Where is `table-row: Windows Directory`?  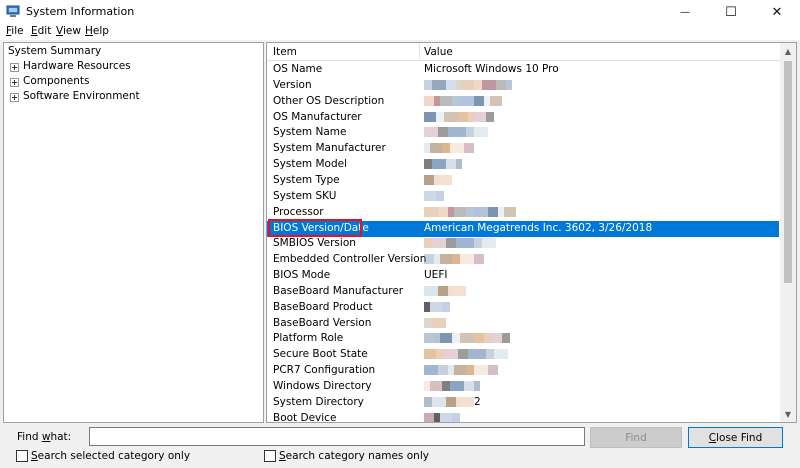
table-row: Windows Directory is located at coordinates (523, 387).